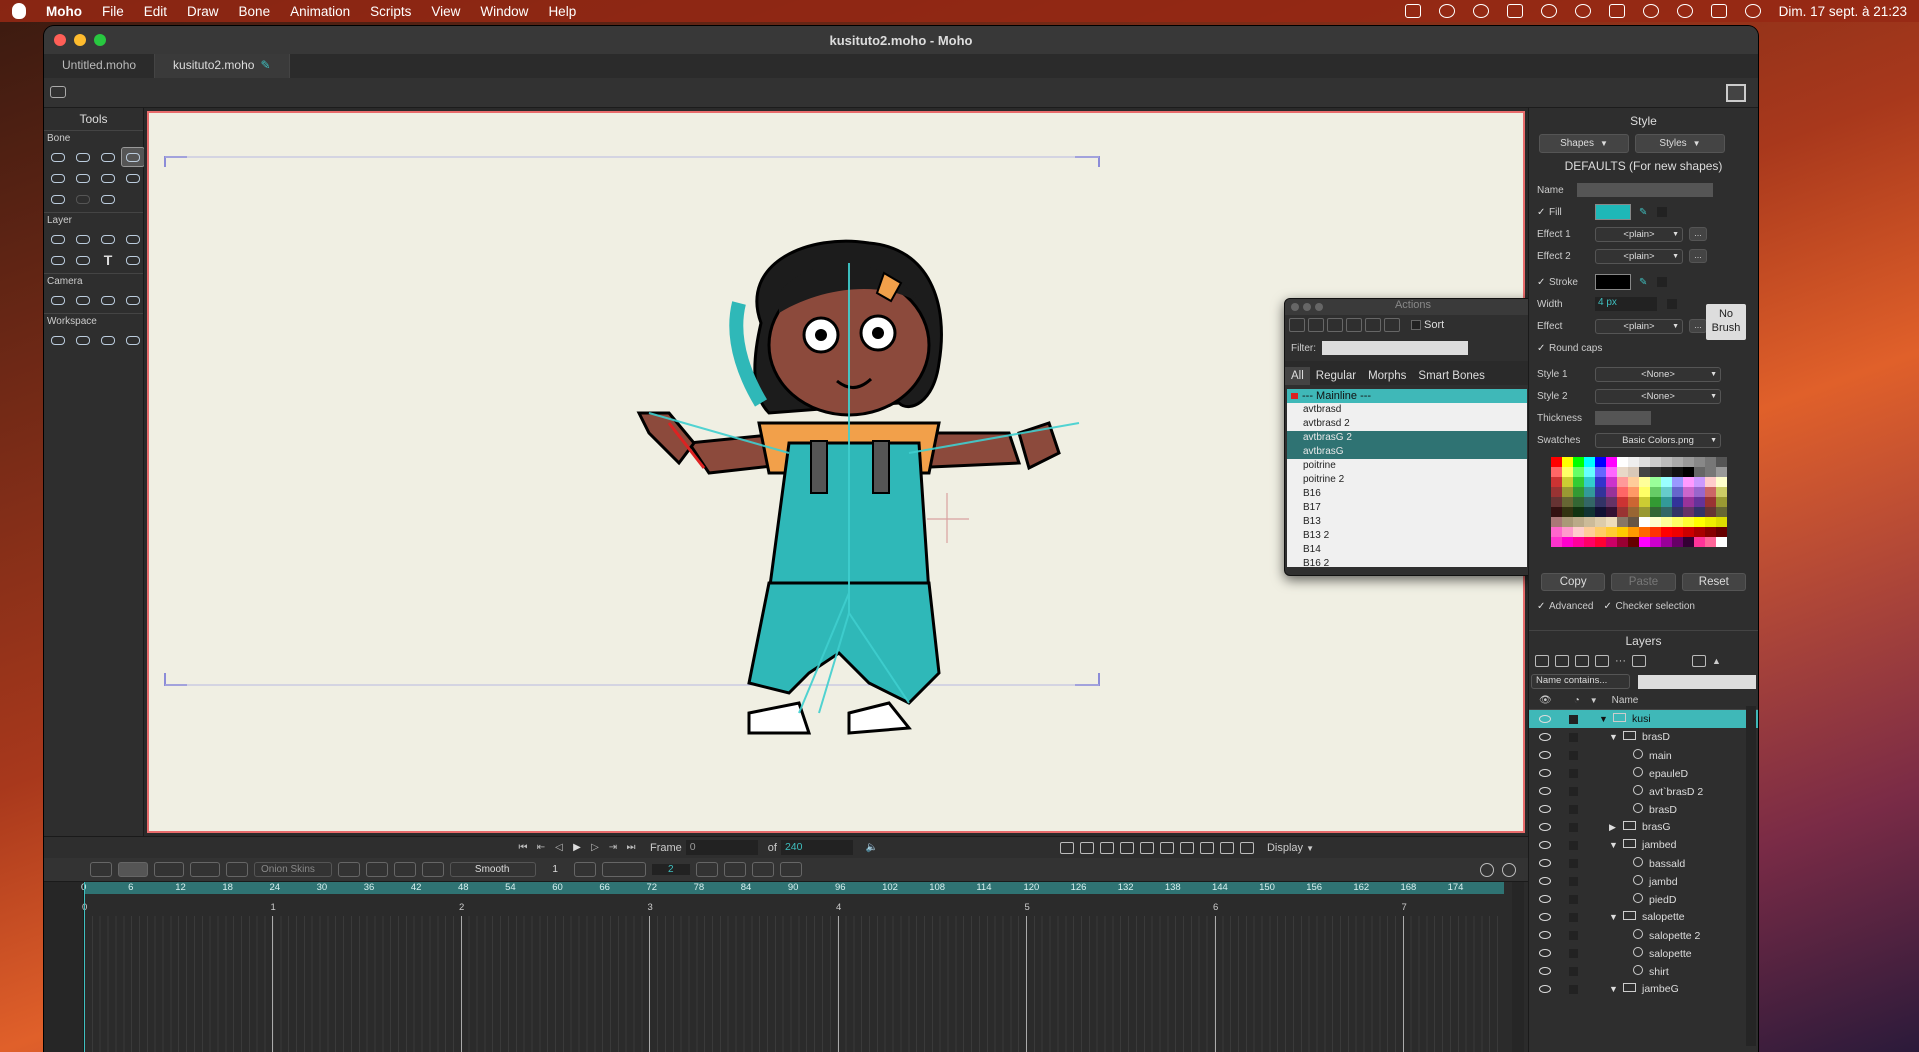 Image resolution: width=1919 pixels, height=1052 pixels. I want to click on curves-icon, so click(1166, 847).